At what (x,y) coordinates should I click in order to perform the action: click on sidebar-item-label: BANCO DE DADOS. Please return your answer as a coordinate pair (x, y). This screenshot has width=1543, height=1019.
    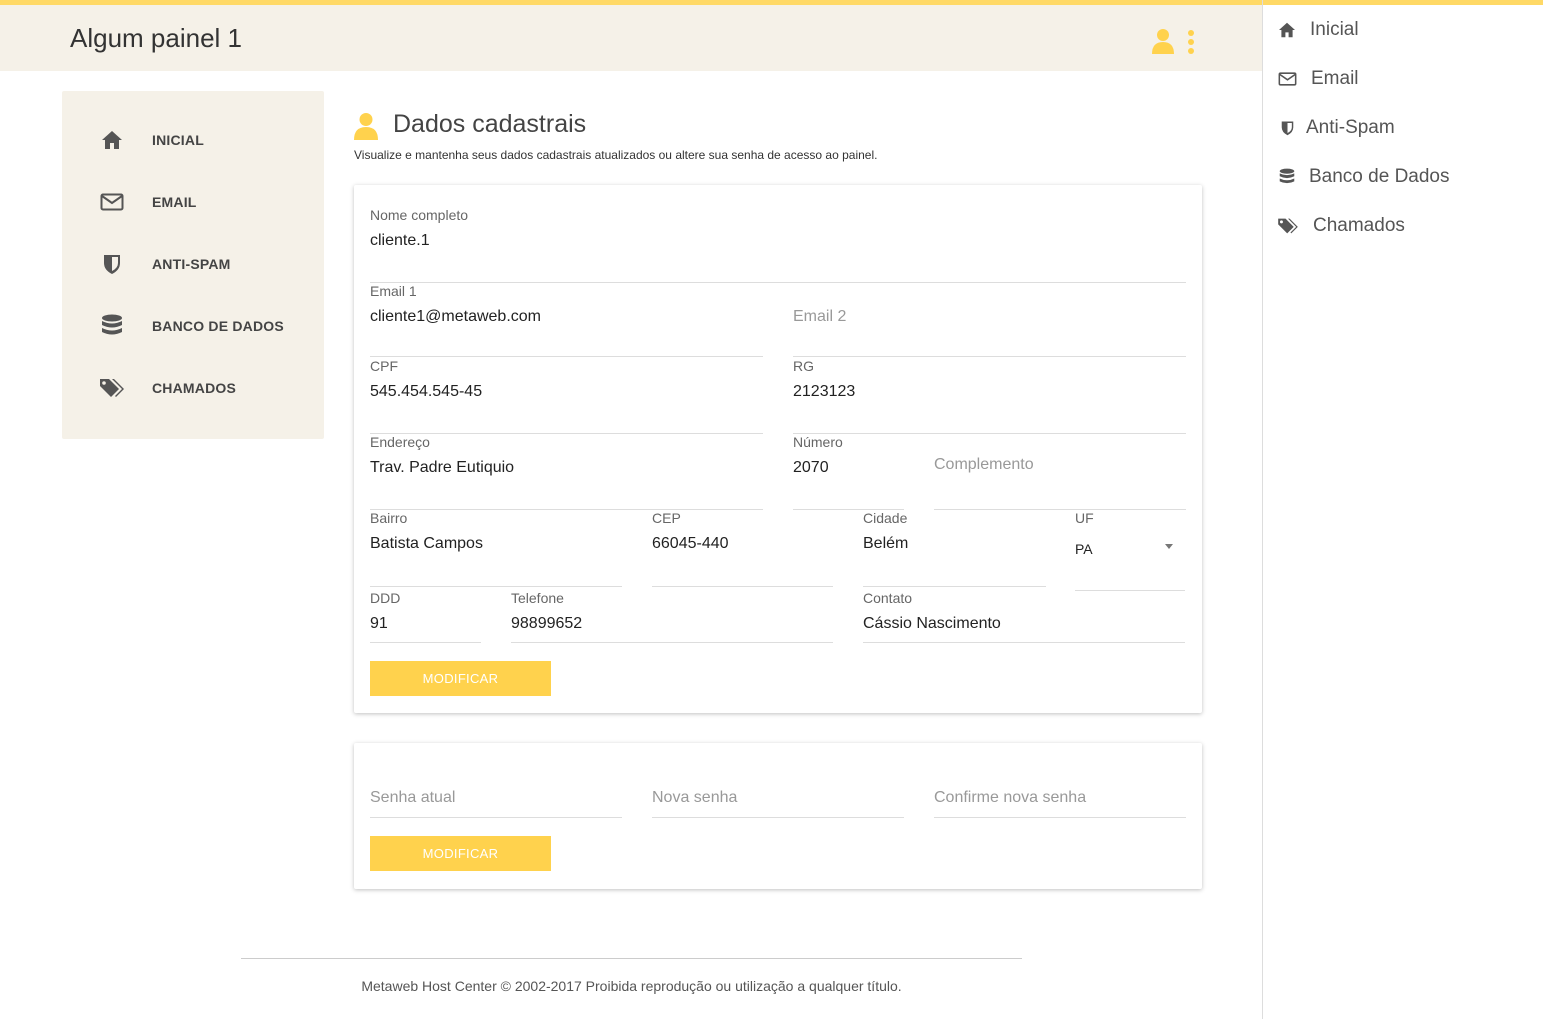
    Looking at the image, I should click on (218, 326).